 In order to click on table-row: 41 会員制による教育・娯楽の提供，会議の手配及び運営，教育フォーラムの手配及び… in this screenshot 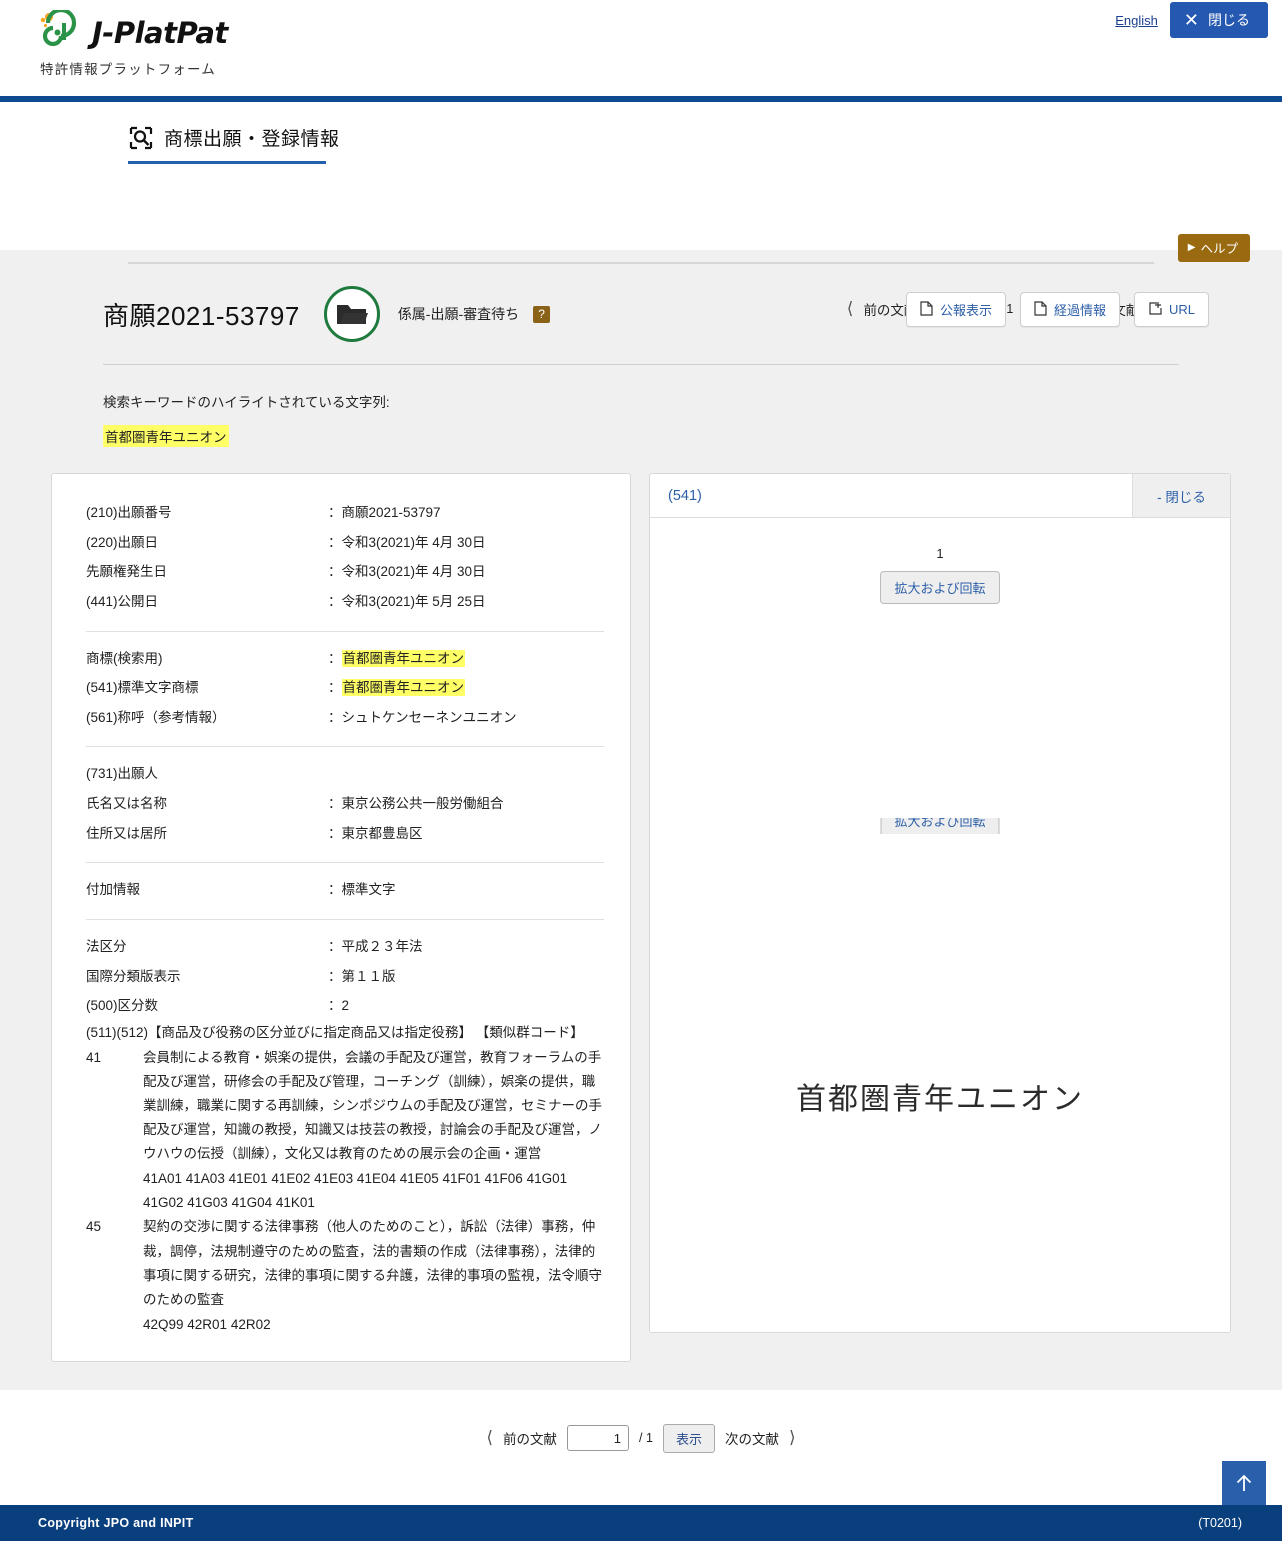, I will do `click(345, 1130)`.